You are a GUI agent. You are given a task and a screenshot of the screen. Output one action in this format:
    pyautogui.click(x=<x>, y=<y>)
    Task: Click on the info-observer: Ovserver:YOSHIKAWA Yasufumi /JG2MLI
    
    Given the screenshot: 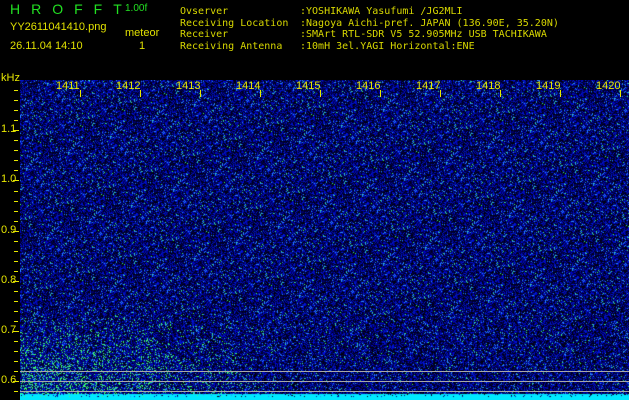 What is the action you would take?
    pyautogui.click(x=321, y=11)
    